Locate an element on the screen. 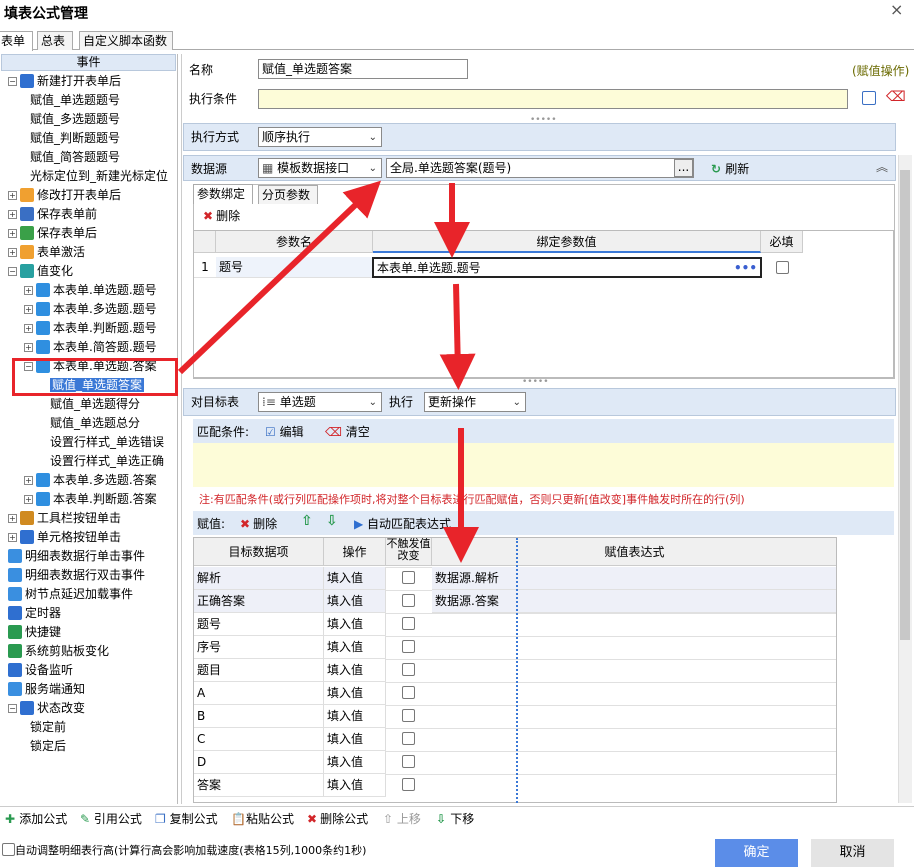 This screenshot has height=867, width=914. delete-icon: ✖ is located at coordinates (312, 819).